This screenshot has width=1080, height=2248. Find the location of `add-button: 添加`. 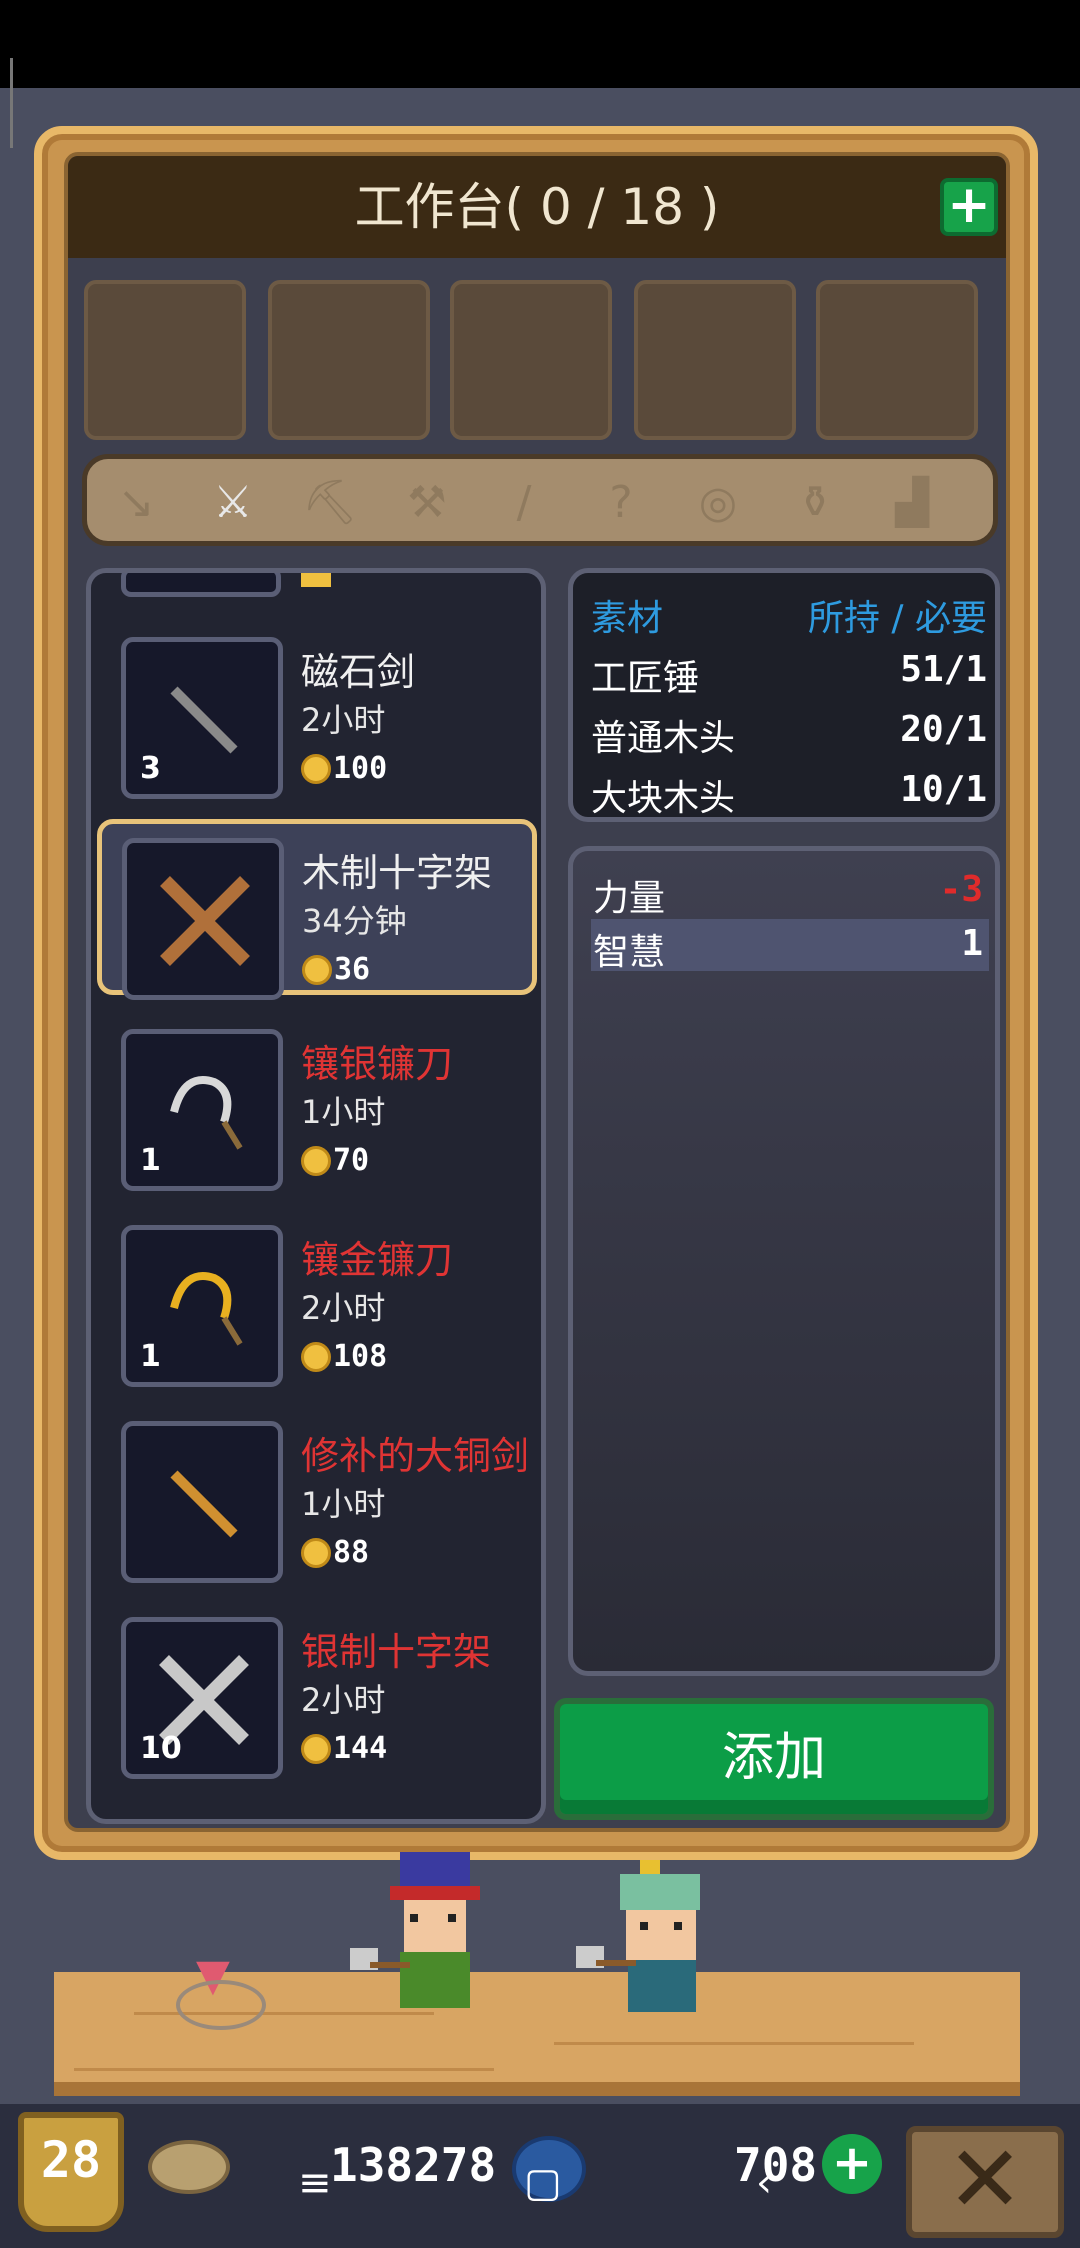

add-button: 添加 is located at coordinates (774, 1759).